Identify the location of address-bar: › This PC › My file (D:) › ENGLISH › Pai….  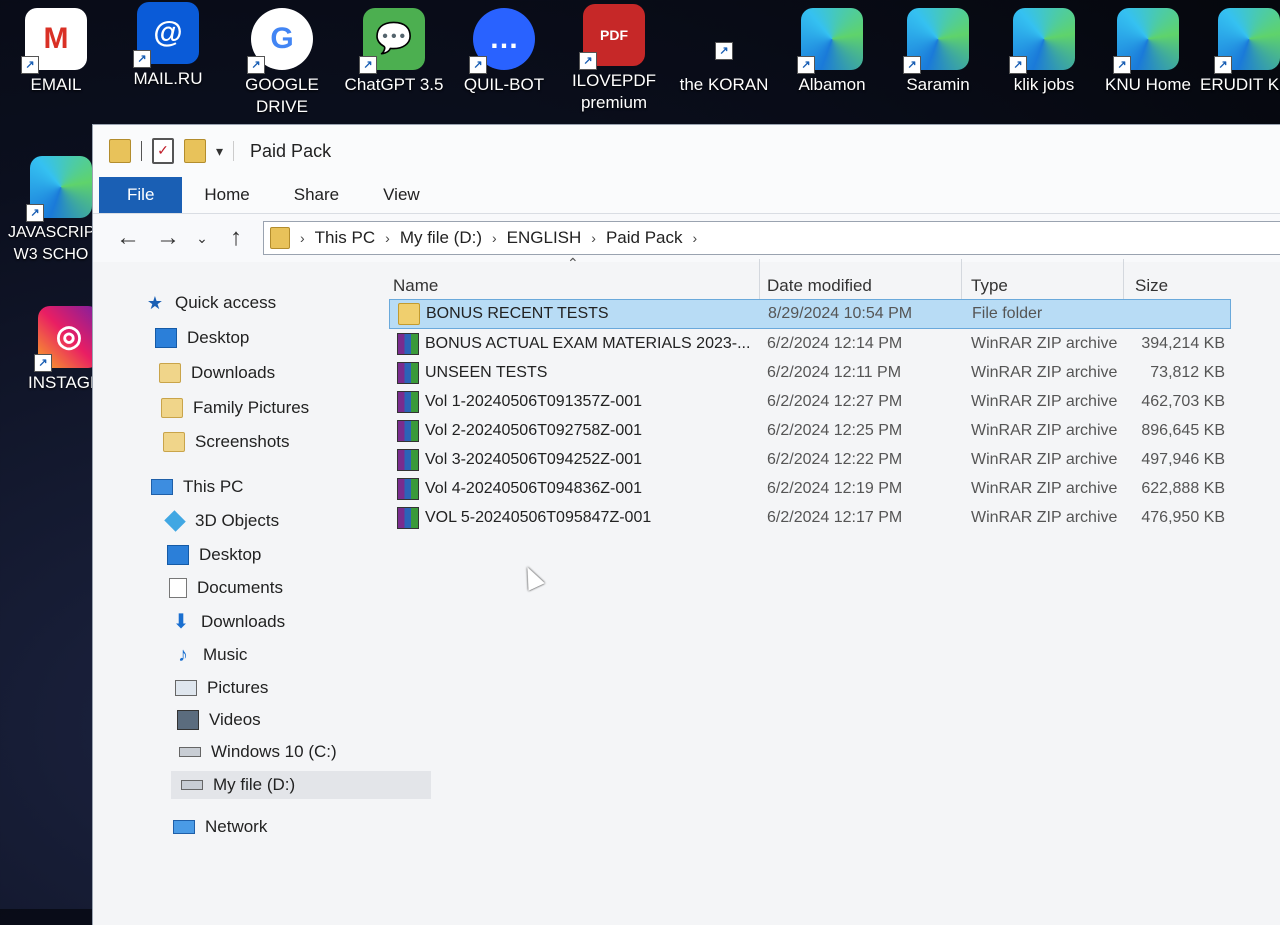
(771, 238).